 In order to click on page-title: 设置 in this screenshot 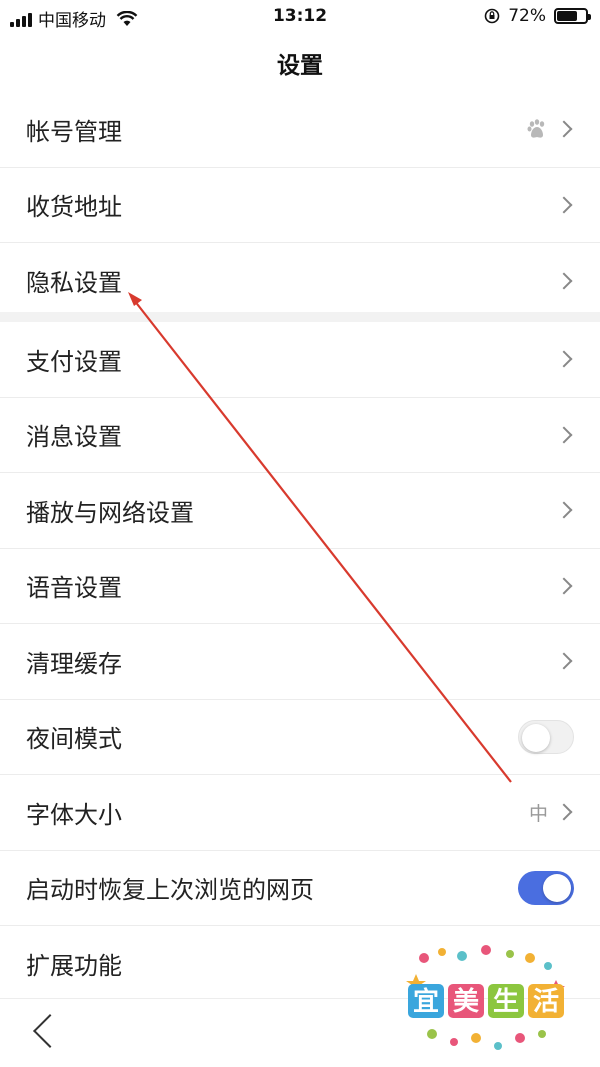, I will do `click(300, 66)`.